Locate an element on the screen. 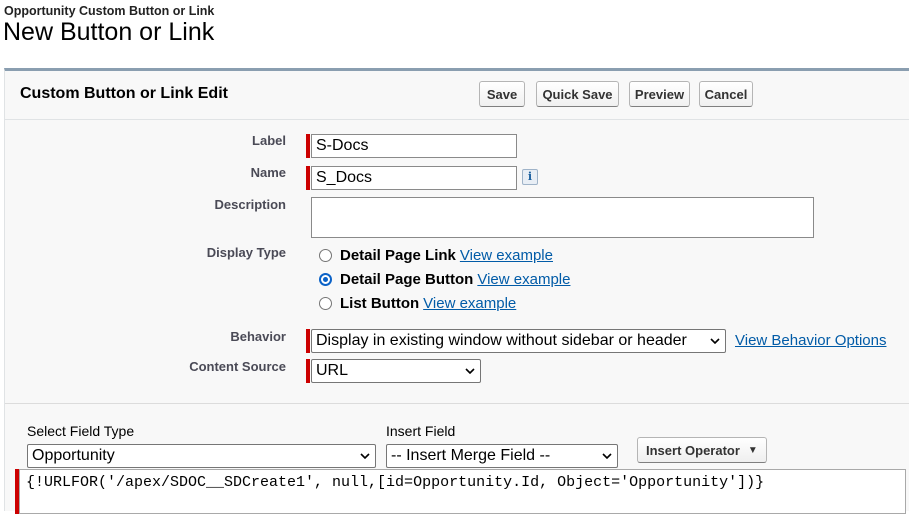 Image resolution: width=909 pixels, height=514 pixels. cancel-button: Cancel is located at coordinates (726, 94).